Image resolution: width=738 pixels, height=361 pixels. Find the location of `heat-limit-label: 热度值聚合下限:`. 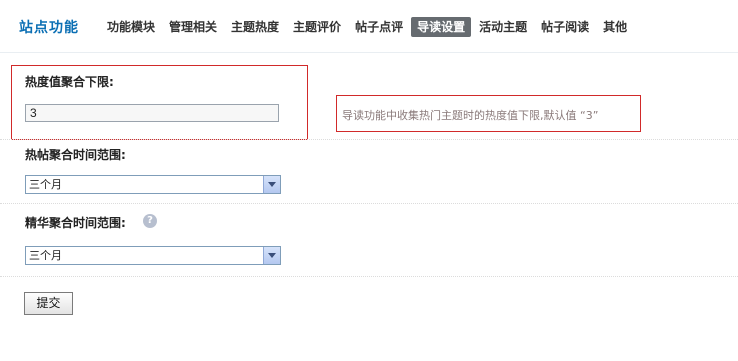

heat-limit-label: 热度值聚合下限: is located at coordinates (69, 82).